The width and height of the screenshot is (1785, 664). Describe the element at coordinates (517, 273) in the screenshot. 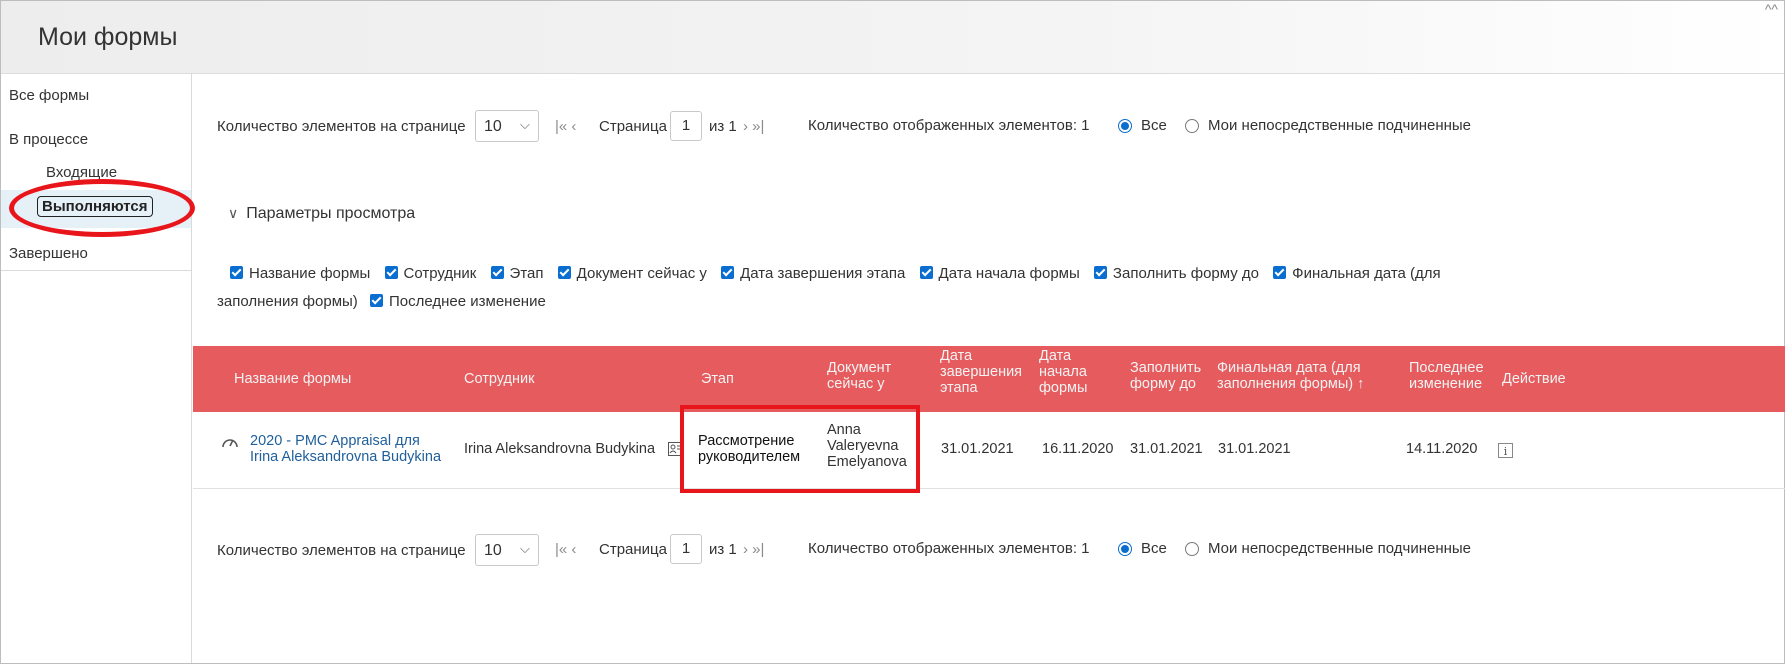

I see `column-option-stage: Этап` at that location.